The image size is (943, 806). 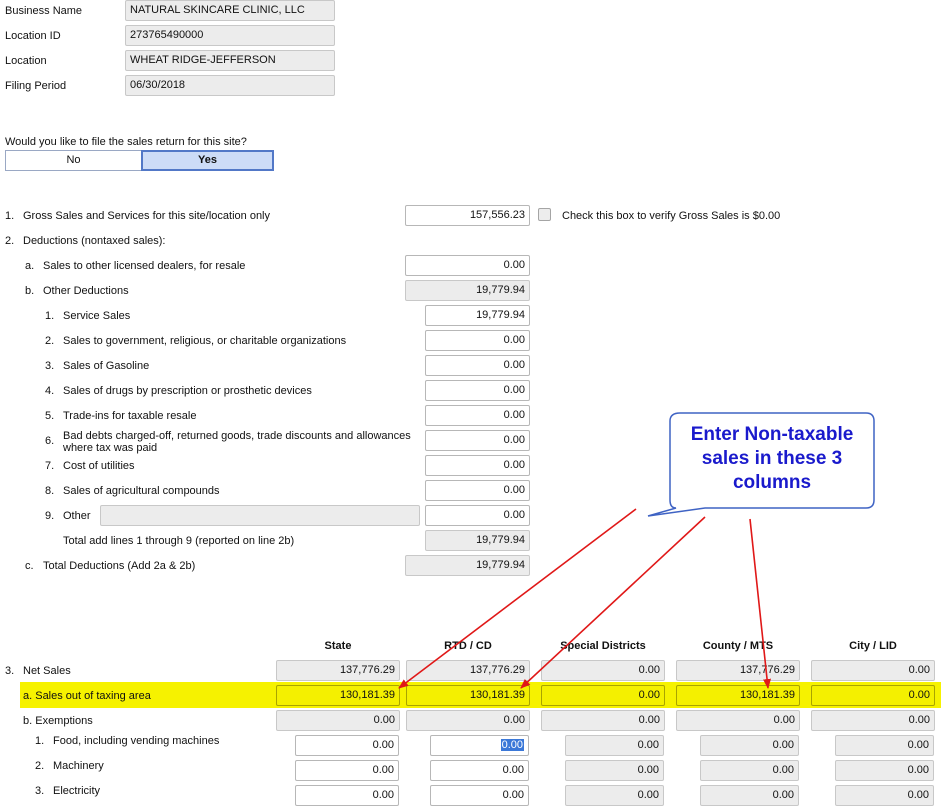 I want to click on item-number: 7., so click(x=50, y=466).